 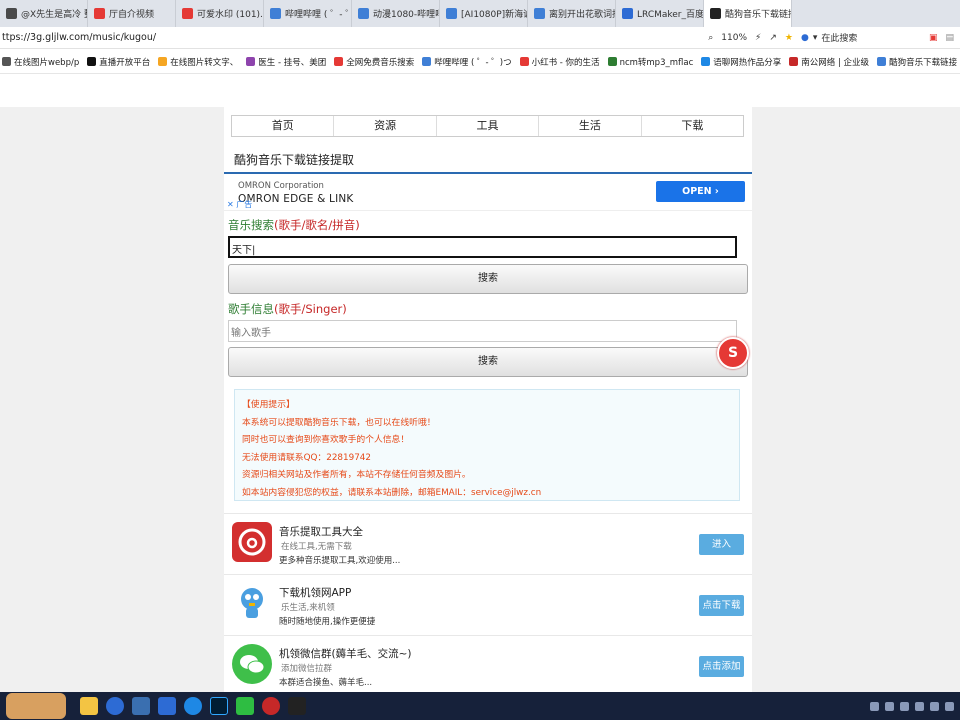 I want to click on browser-tab: 可爱水印 (101).png, so click(x=220, y=13).